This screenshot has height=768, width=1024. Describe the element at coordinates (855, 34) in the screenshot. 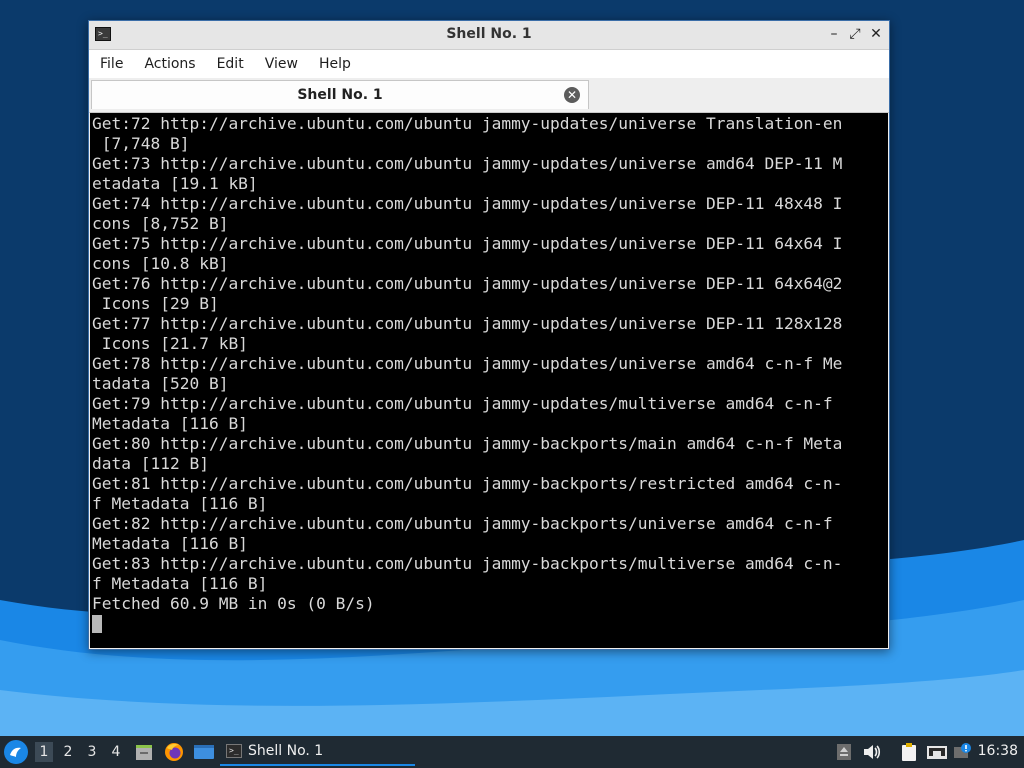

I see `maximize-button: ⤢` at that location.